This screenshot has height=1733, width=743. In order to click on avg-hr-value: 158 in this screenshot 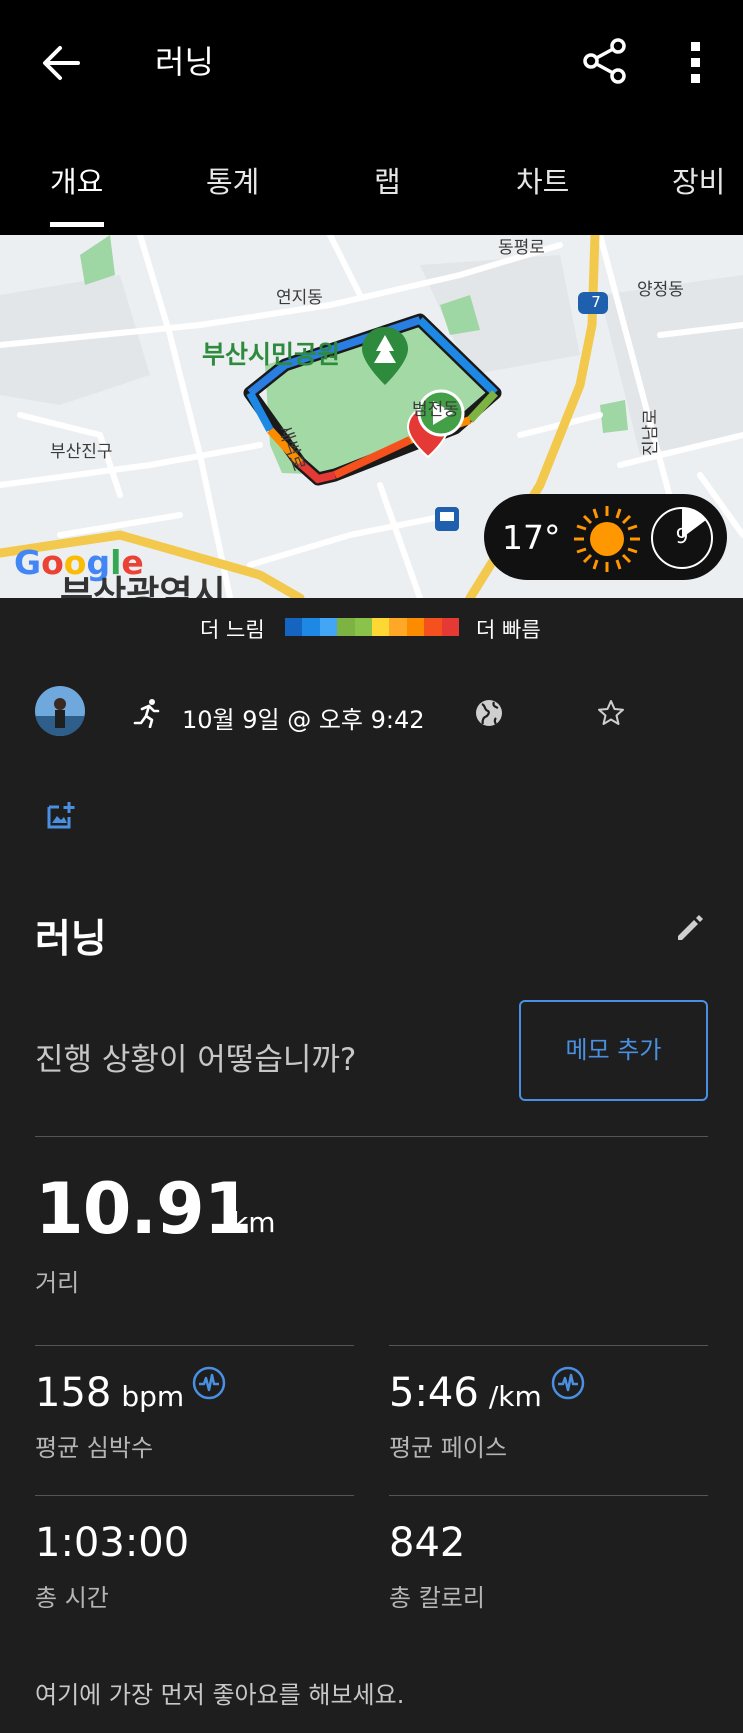, I will do `click(73, 1393)`.